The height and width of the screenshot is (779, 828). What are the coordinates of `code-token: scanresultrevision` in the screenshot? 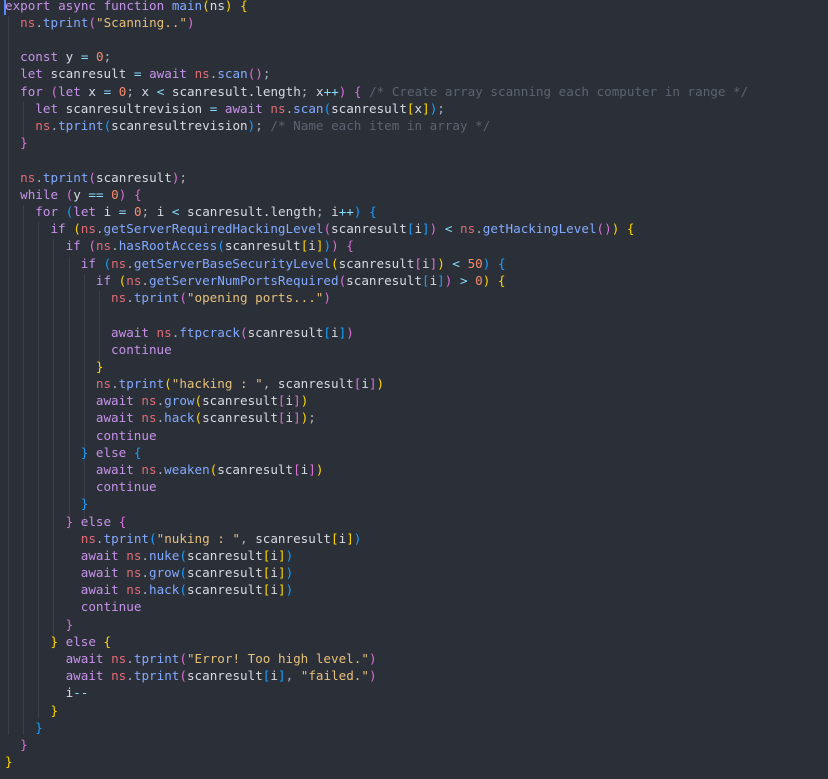 It's located at (137, 108).